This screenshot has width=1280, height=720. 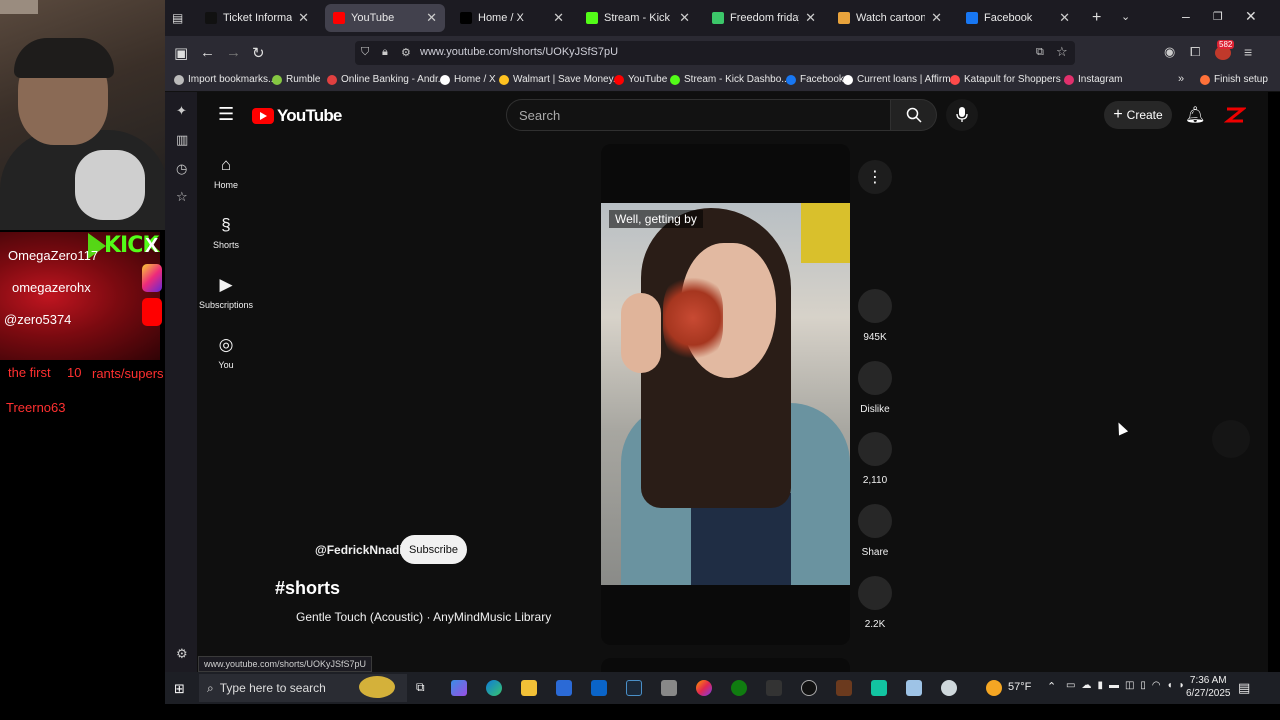 I want to click on notifications-bell-icon: 🔔︎, so click(x=1195, y=115).